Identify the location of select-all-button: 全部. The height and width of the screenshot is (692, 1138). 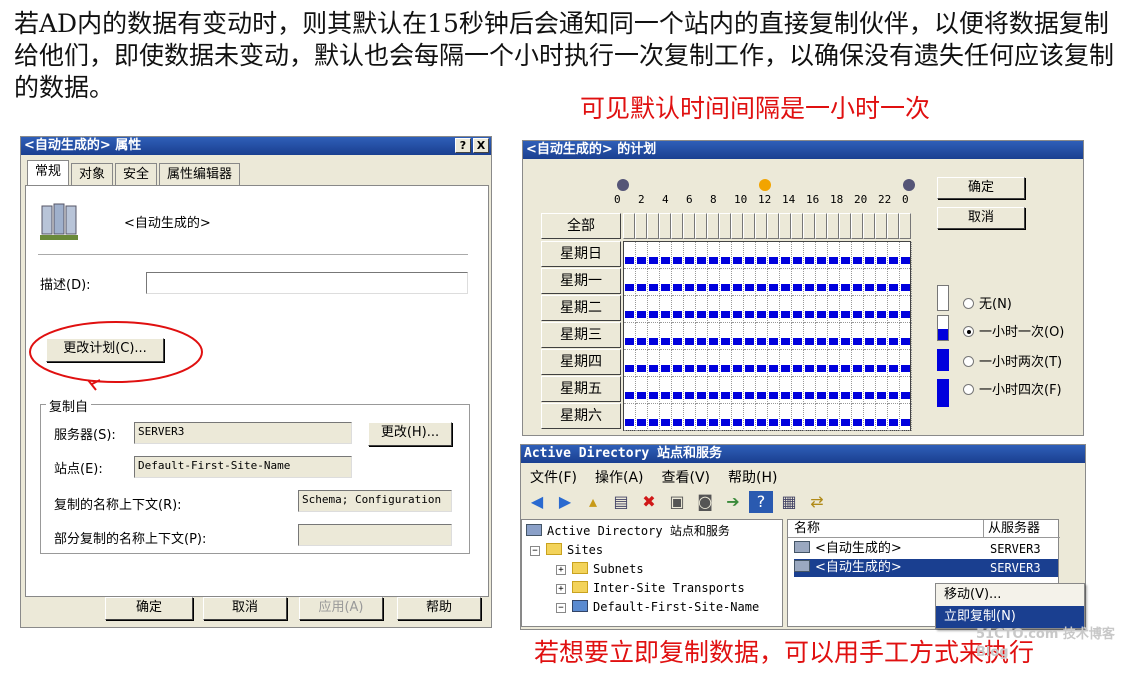
(581, 226).